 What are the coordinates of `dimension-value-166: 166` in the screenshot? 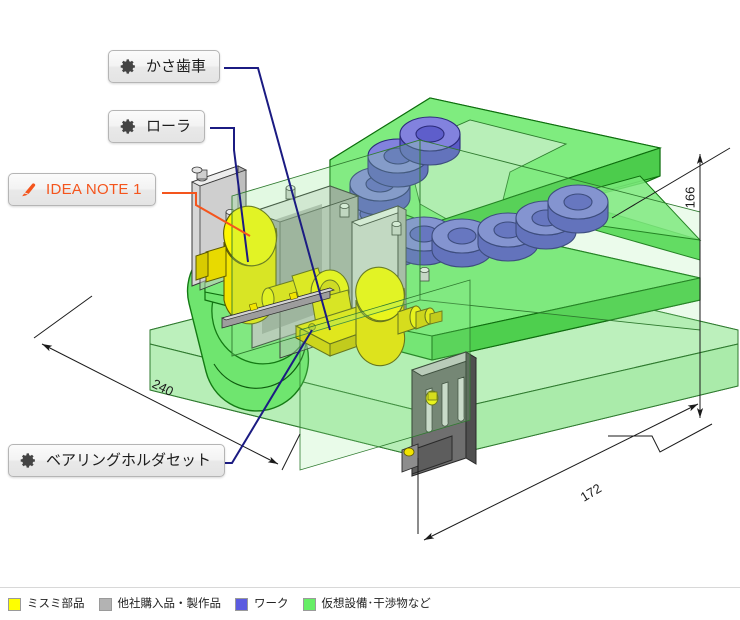 It's located at (690, 197).